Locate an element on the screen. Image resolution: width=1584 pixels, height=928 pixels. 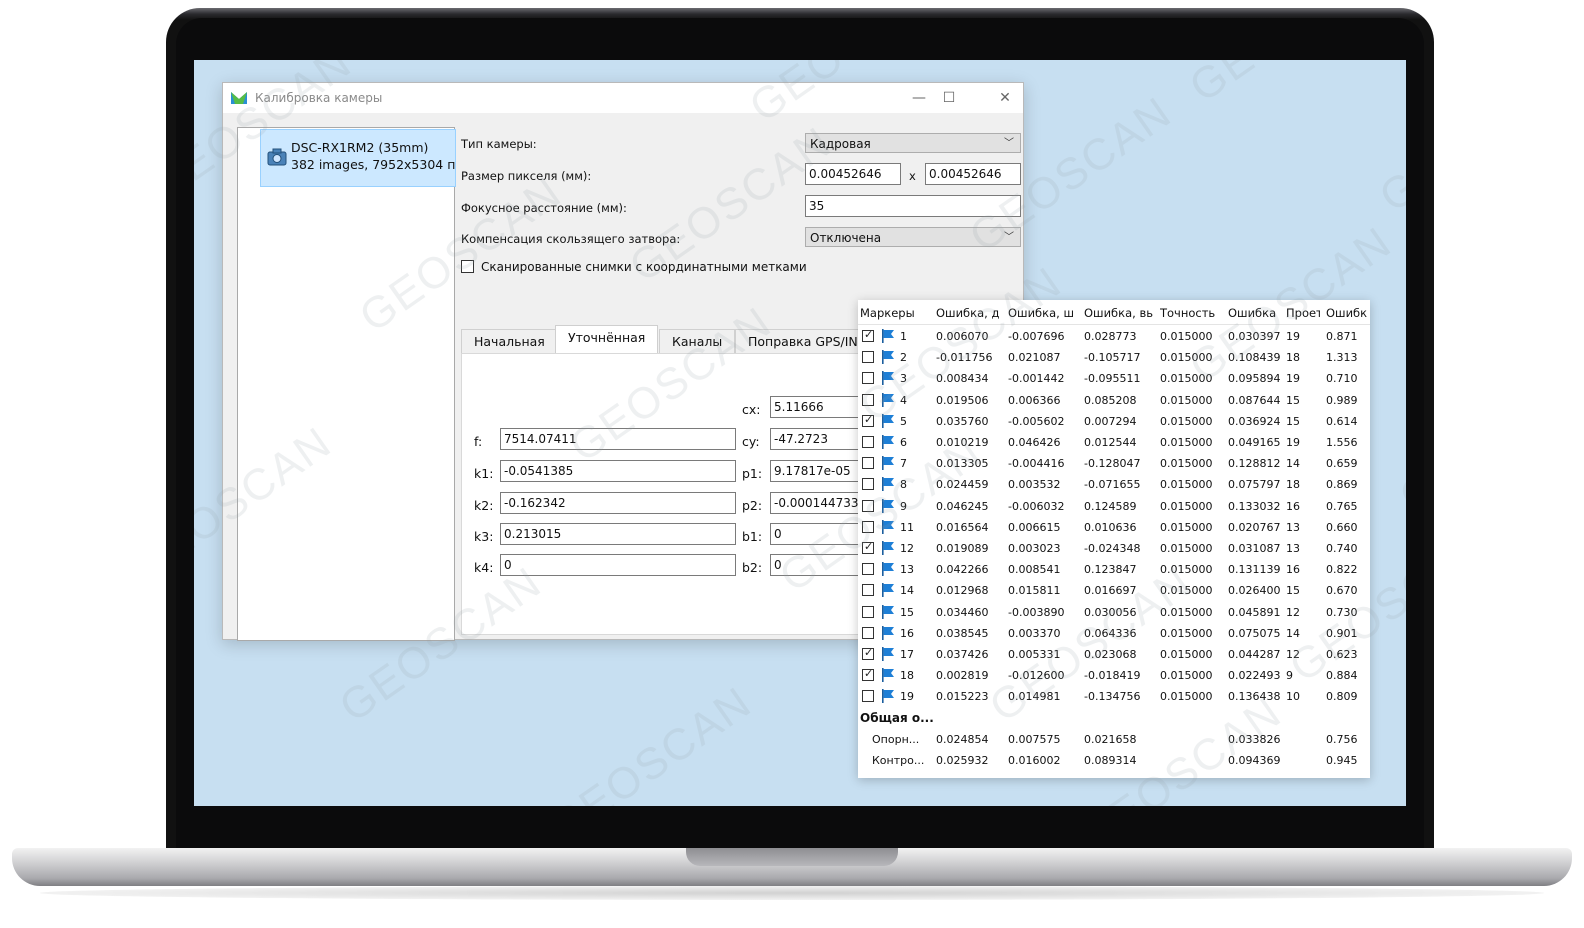
column-header-error-z: Ошибка, вь is located at coordinates (1119, 313).